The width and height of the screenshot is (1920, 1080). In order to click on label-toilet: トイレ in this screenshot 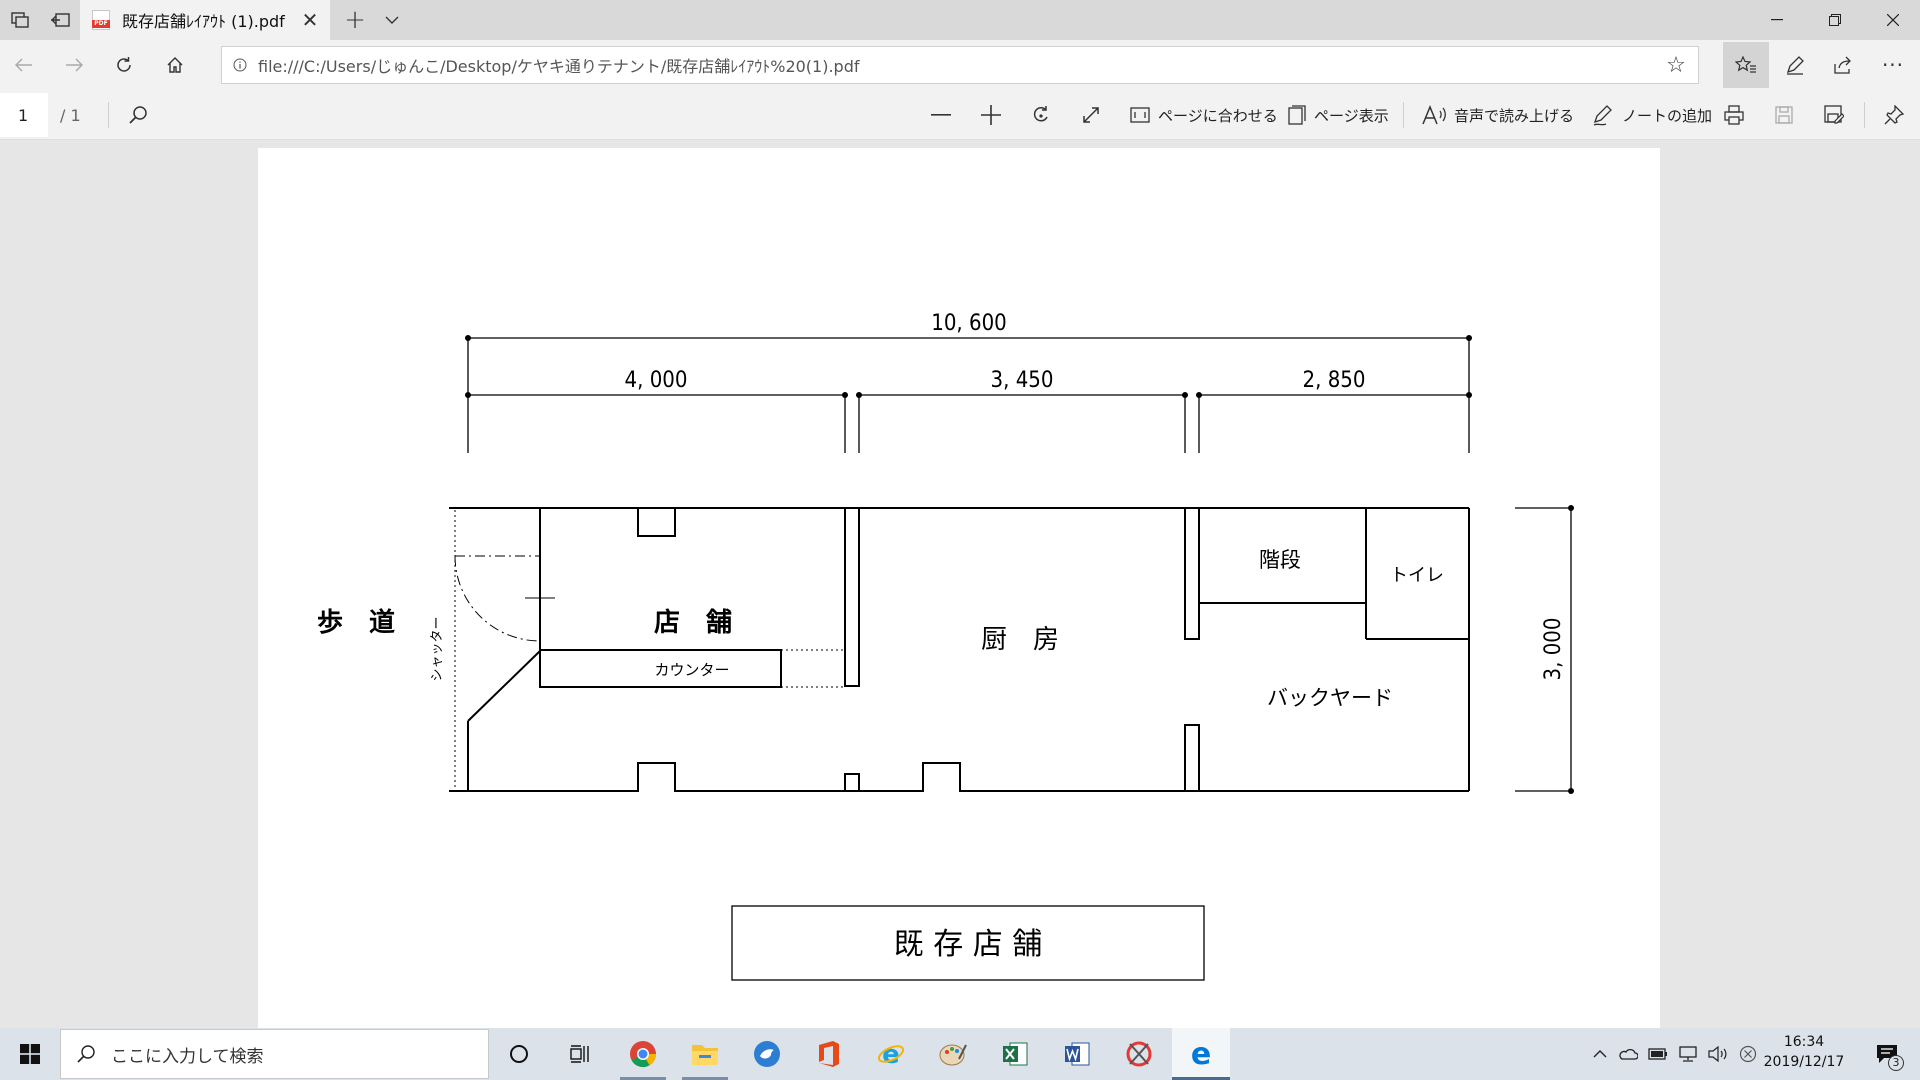, I will do `click(1417, 575)`.